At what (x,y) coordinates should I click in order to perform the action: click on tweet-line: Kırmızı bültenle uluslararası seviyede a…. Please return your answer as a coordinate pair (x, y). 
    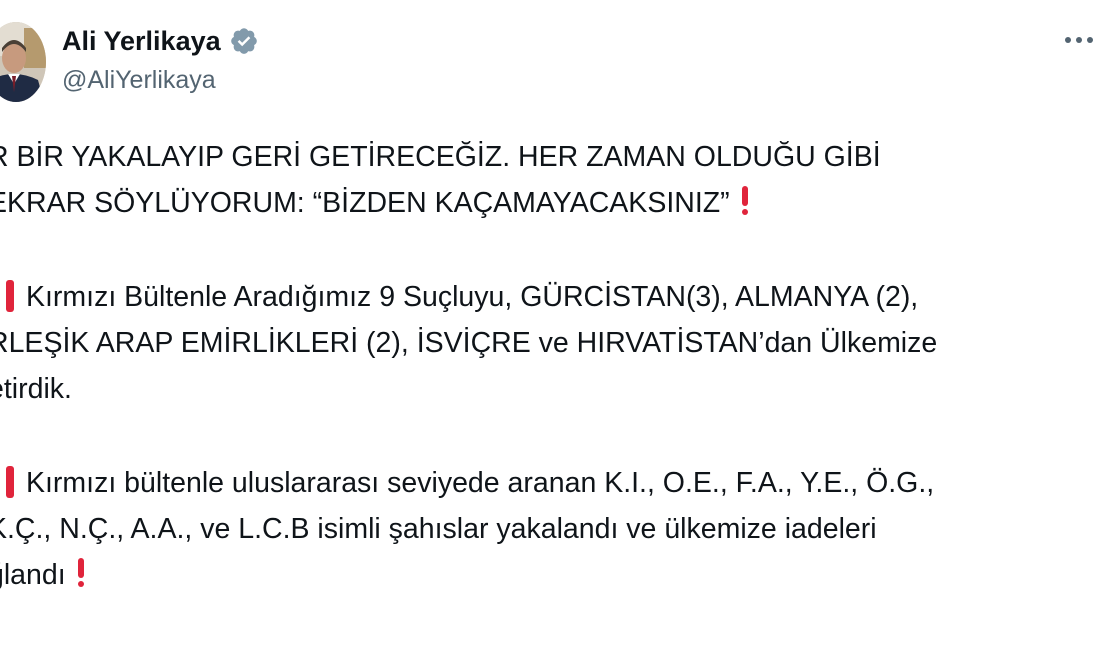
    Looking at the image, I should click on (550, 483).